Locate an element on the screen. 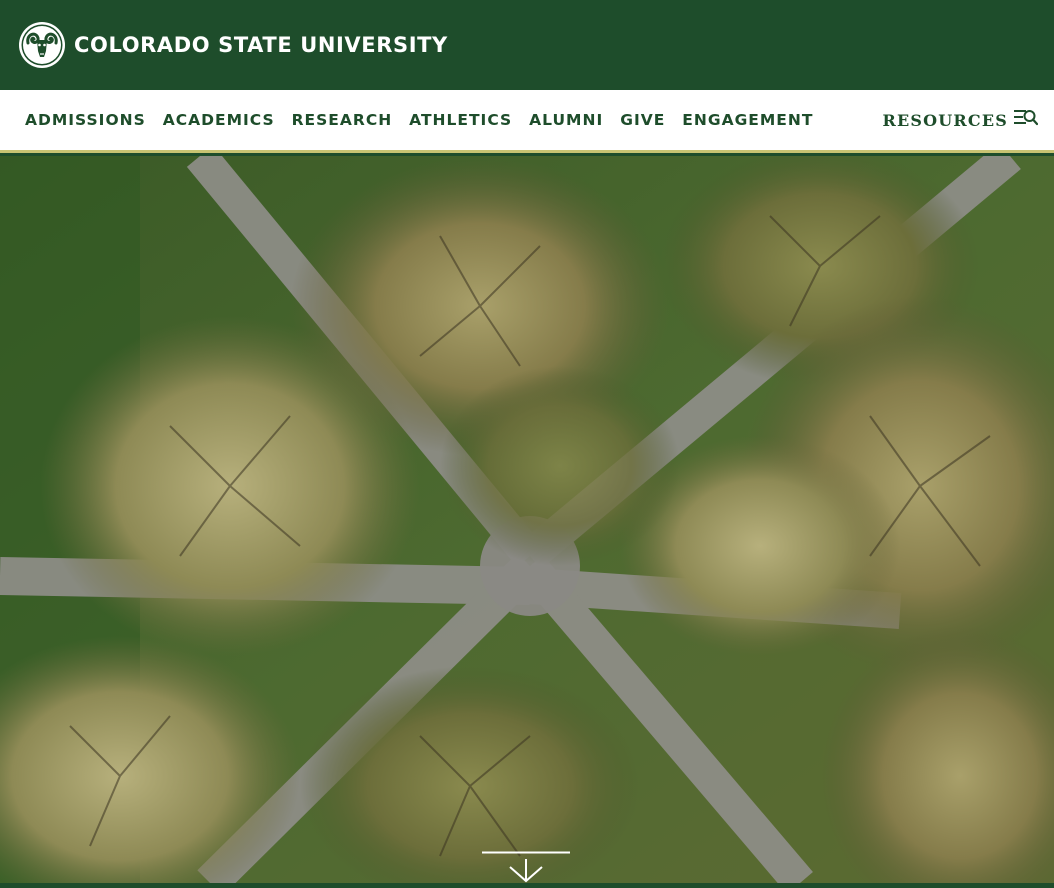 Image resolution: width=1054 pixels, height=888 pixels. nav-engagement: ENGAGEMENT is located at coordinates (747, 120).